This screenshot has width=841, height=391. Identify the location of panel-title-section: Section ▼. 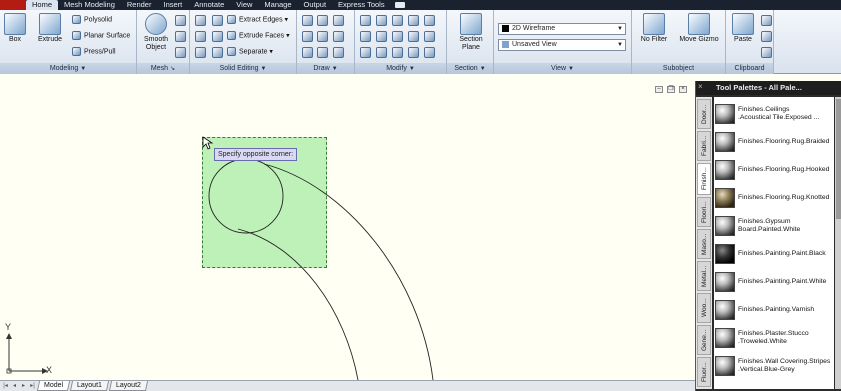
(470, 68).